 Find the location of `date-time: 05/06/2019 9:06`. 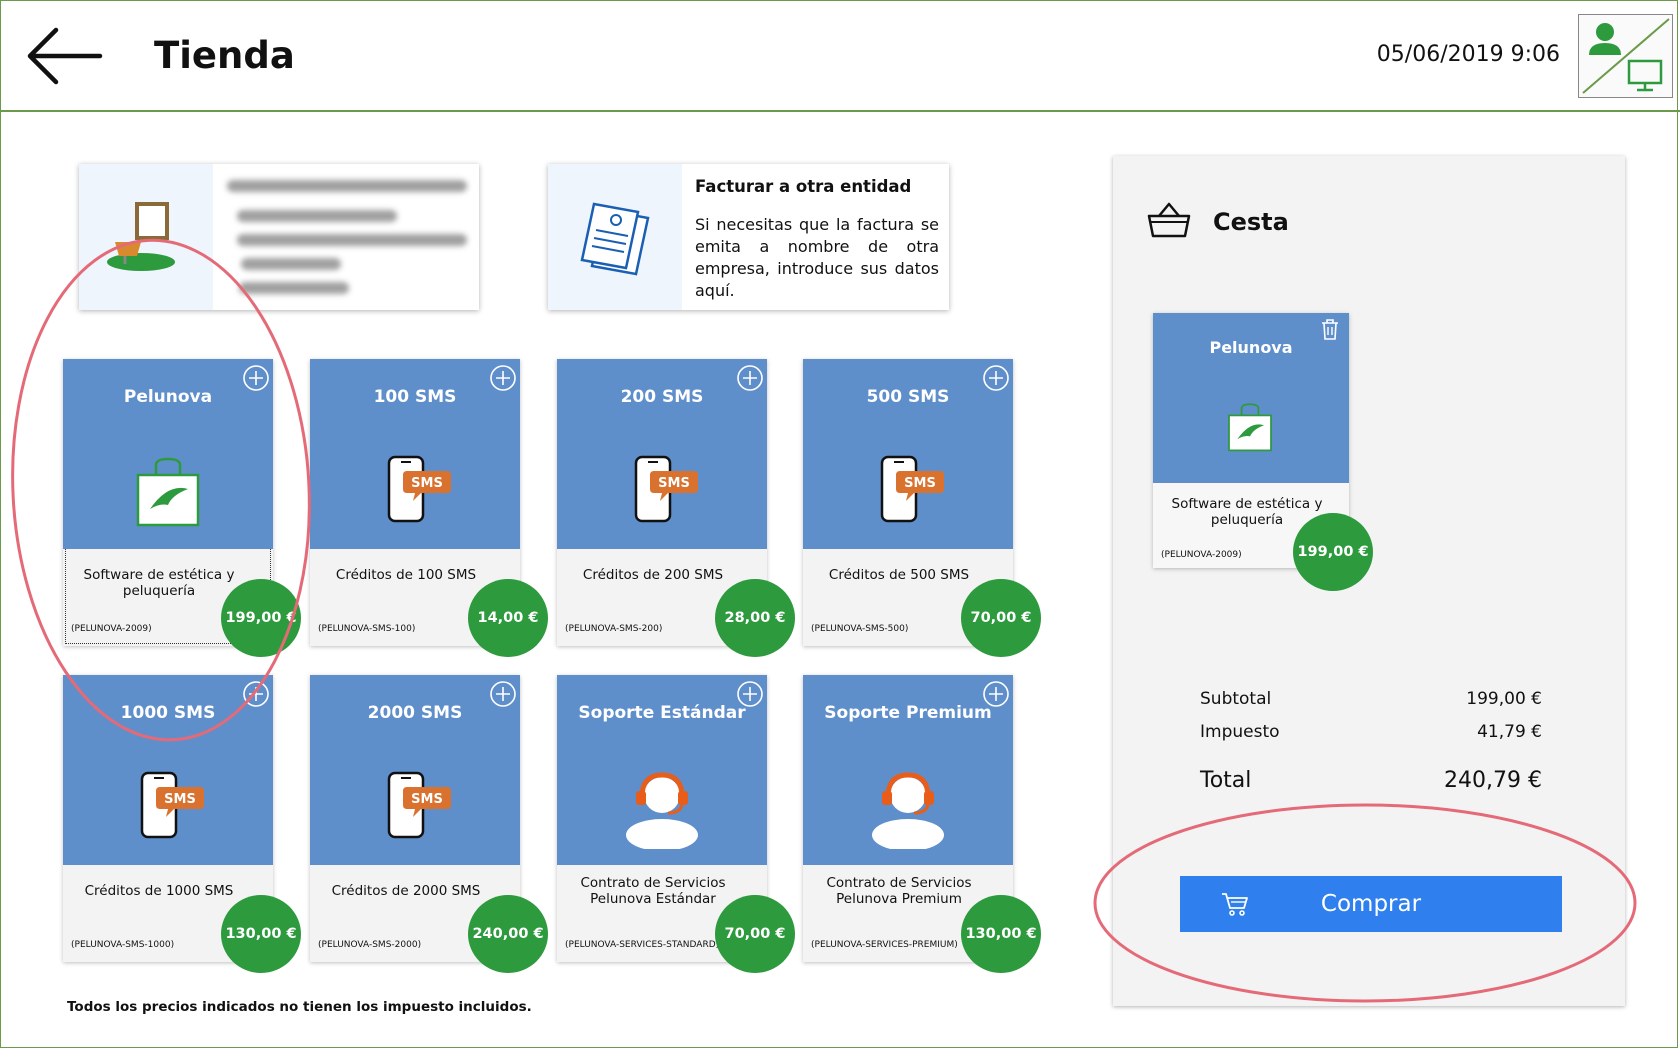

date-time: 05/06/2019 9:06 is located at coordinates (1468, 54).